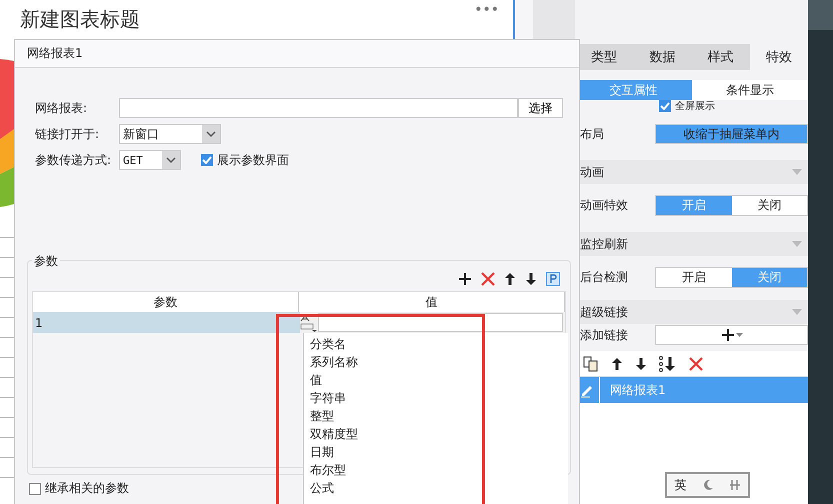  I want to click on menu-item: 布尔型, so click(439, 470).